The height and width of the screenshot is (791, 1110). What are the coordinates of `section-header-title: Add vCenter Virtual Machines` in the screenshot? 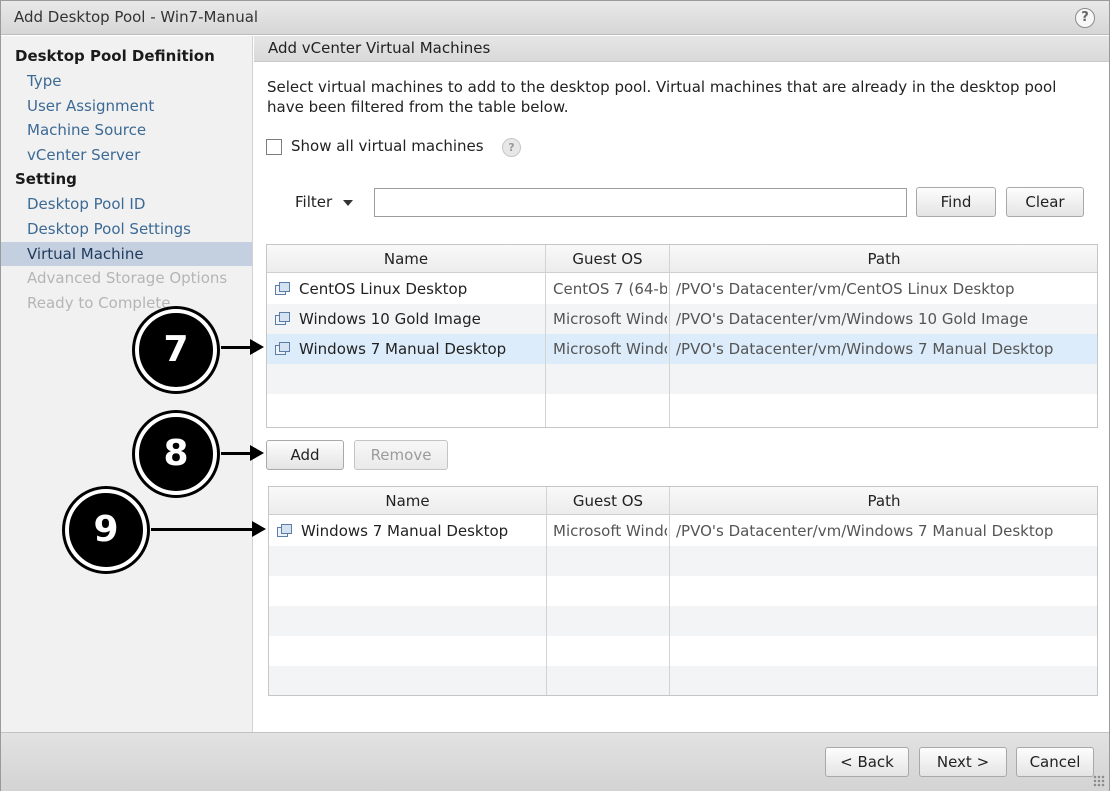 It's located at (379, 48).